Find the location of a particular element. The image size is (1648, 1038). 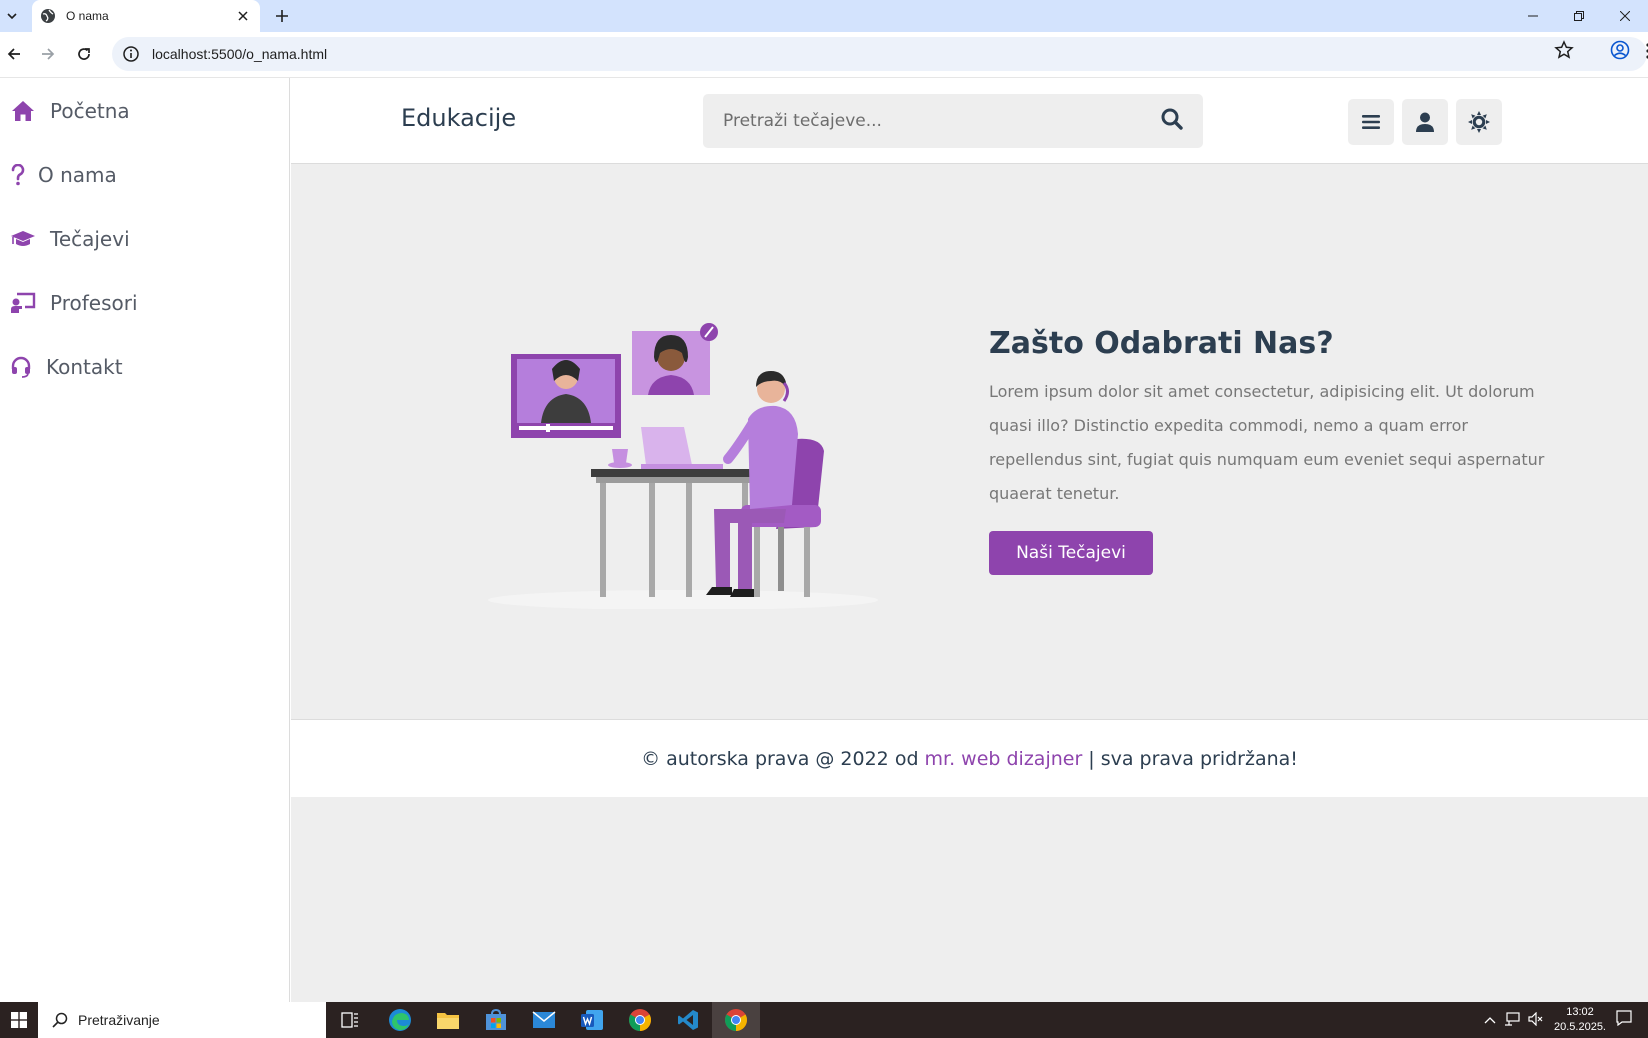

forward-arrow-icon is located at coordinates (48, 54).